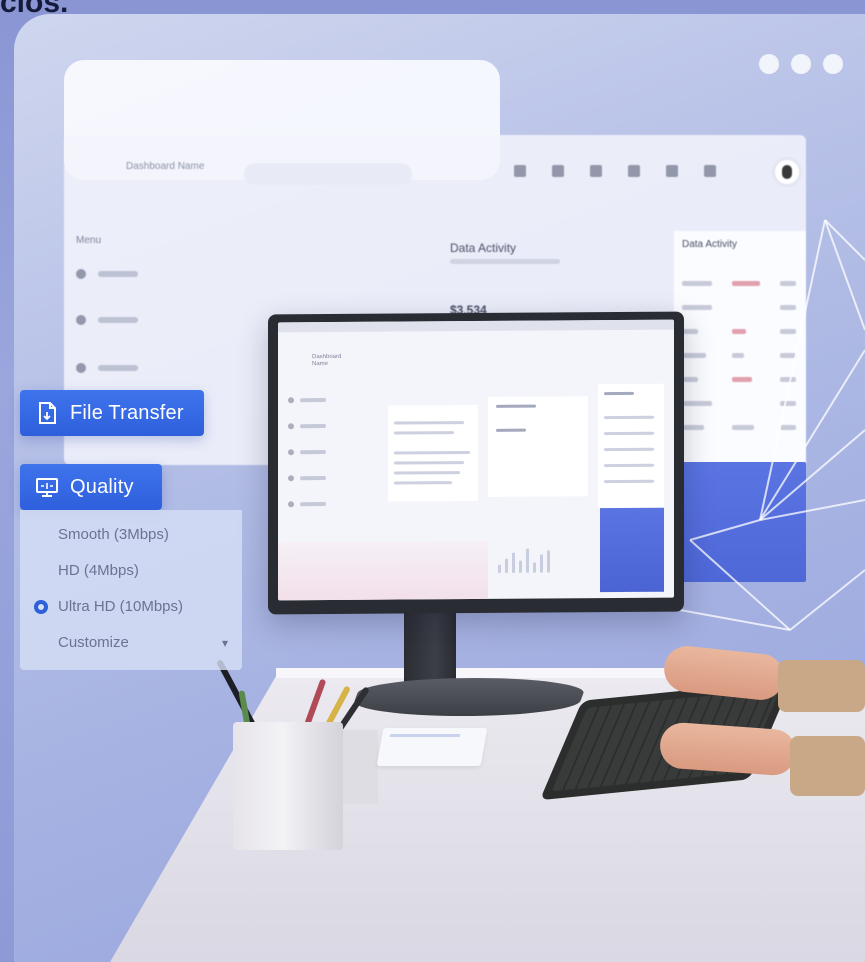 The width and height of the screenshot is (865, 962). Describe the element at coordinates (328, 174) in the screenshot. I see `dashboard-search` at that location.